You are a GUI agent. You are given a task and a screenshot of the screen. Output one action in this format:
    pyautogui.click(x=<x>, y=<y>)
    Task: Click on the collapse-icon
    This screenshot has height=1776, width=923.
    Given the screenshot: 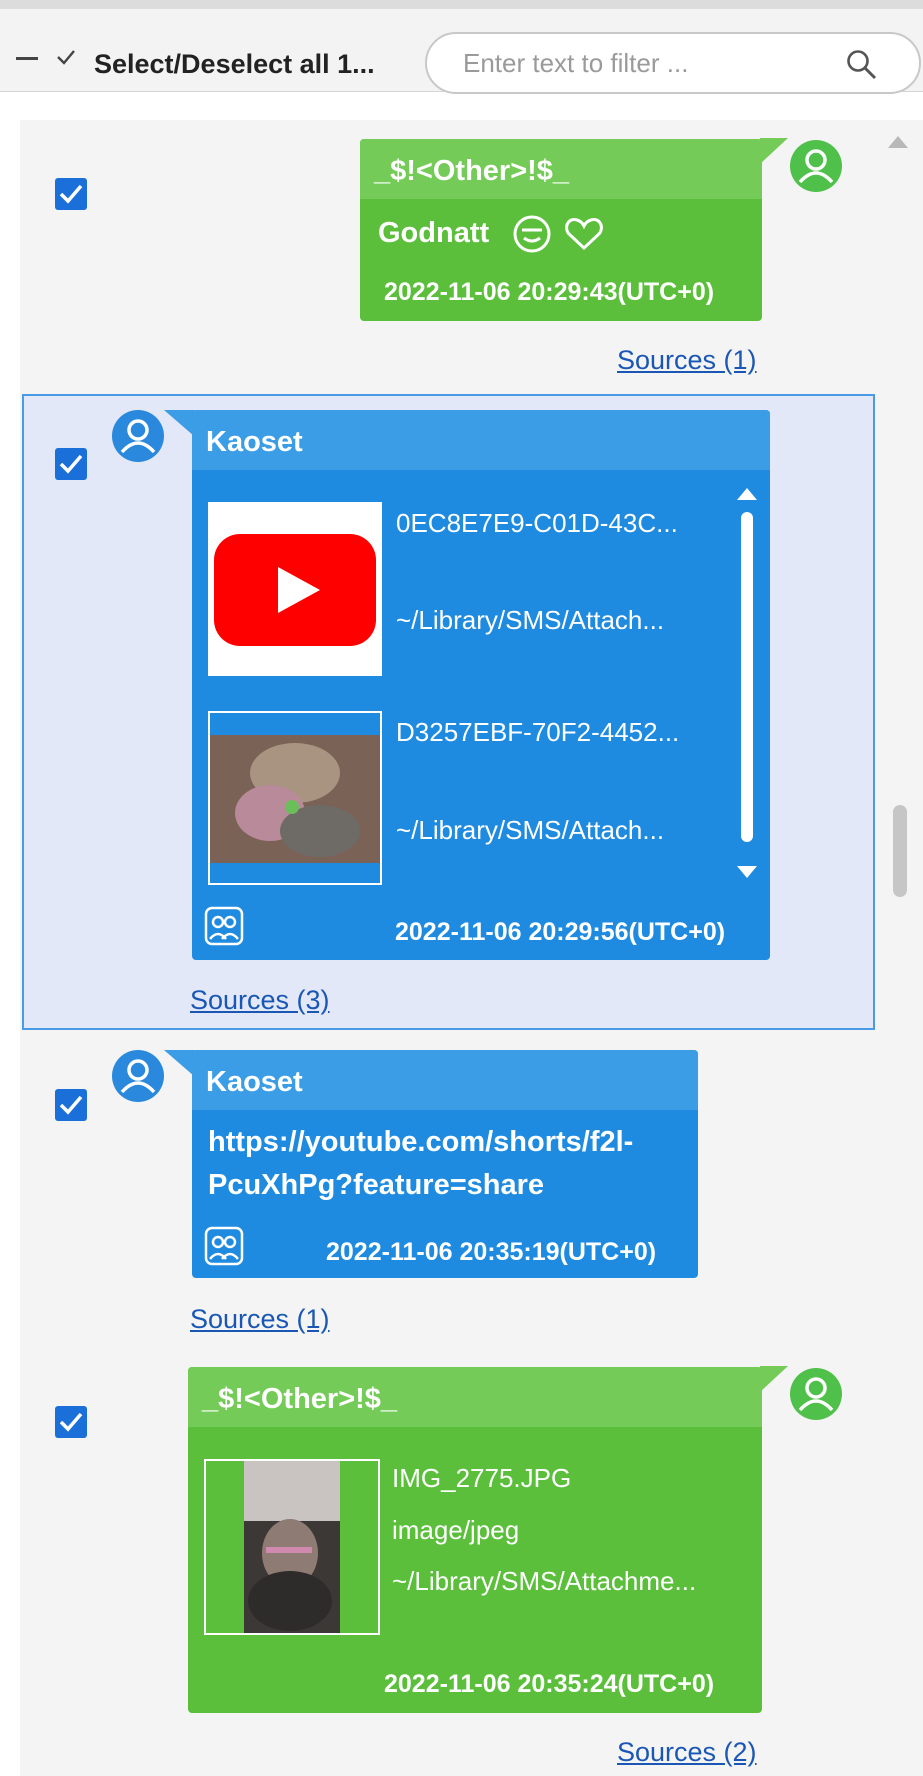 What is the action you would take?
    pyautogui.click(x=27, y=58)
    